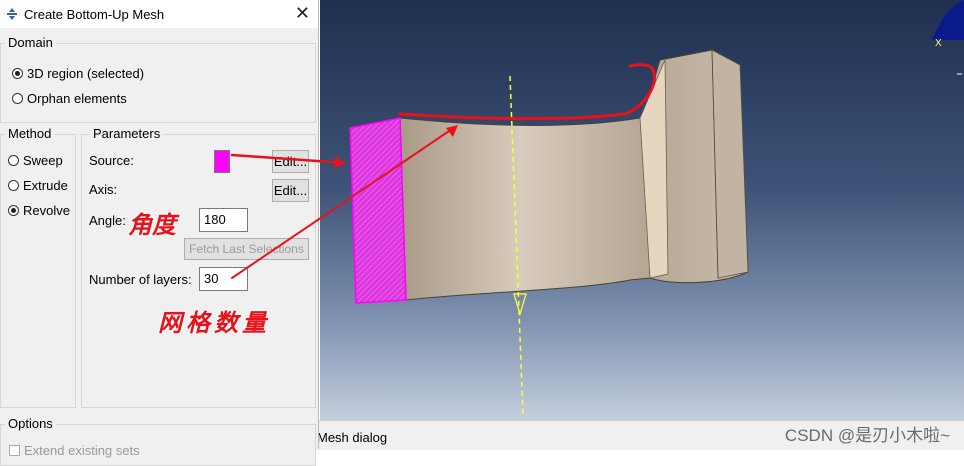 This screenshot has height=466, width=964. Describe the element at coordinates (246, 249) in the screenshot. I see `fetch-last-selections-button: Fetch Last Selections` at that location.